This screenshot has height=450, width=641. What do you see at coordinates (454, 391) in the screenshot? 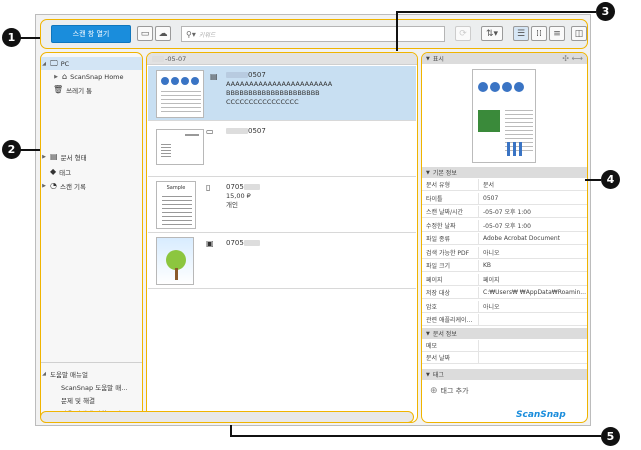
I see `add-tag-label: 태그 추가` at bounding box center [454, 391].